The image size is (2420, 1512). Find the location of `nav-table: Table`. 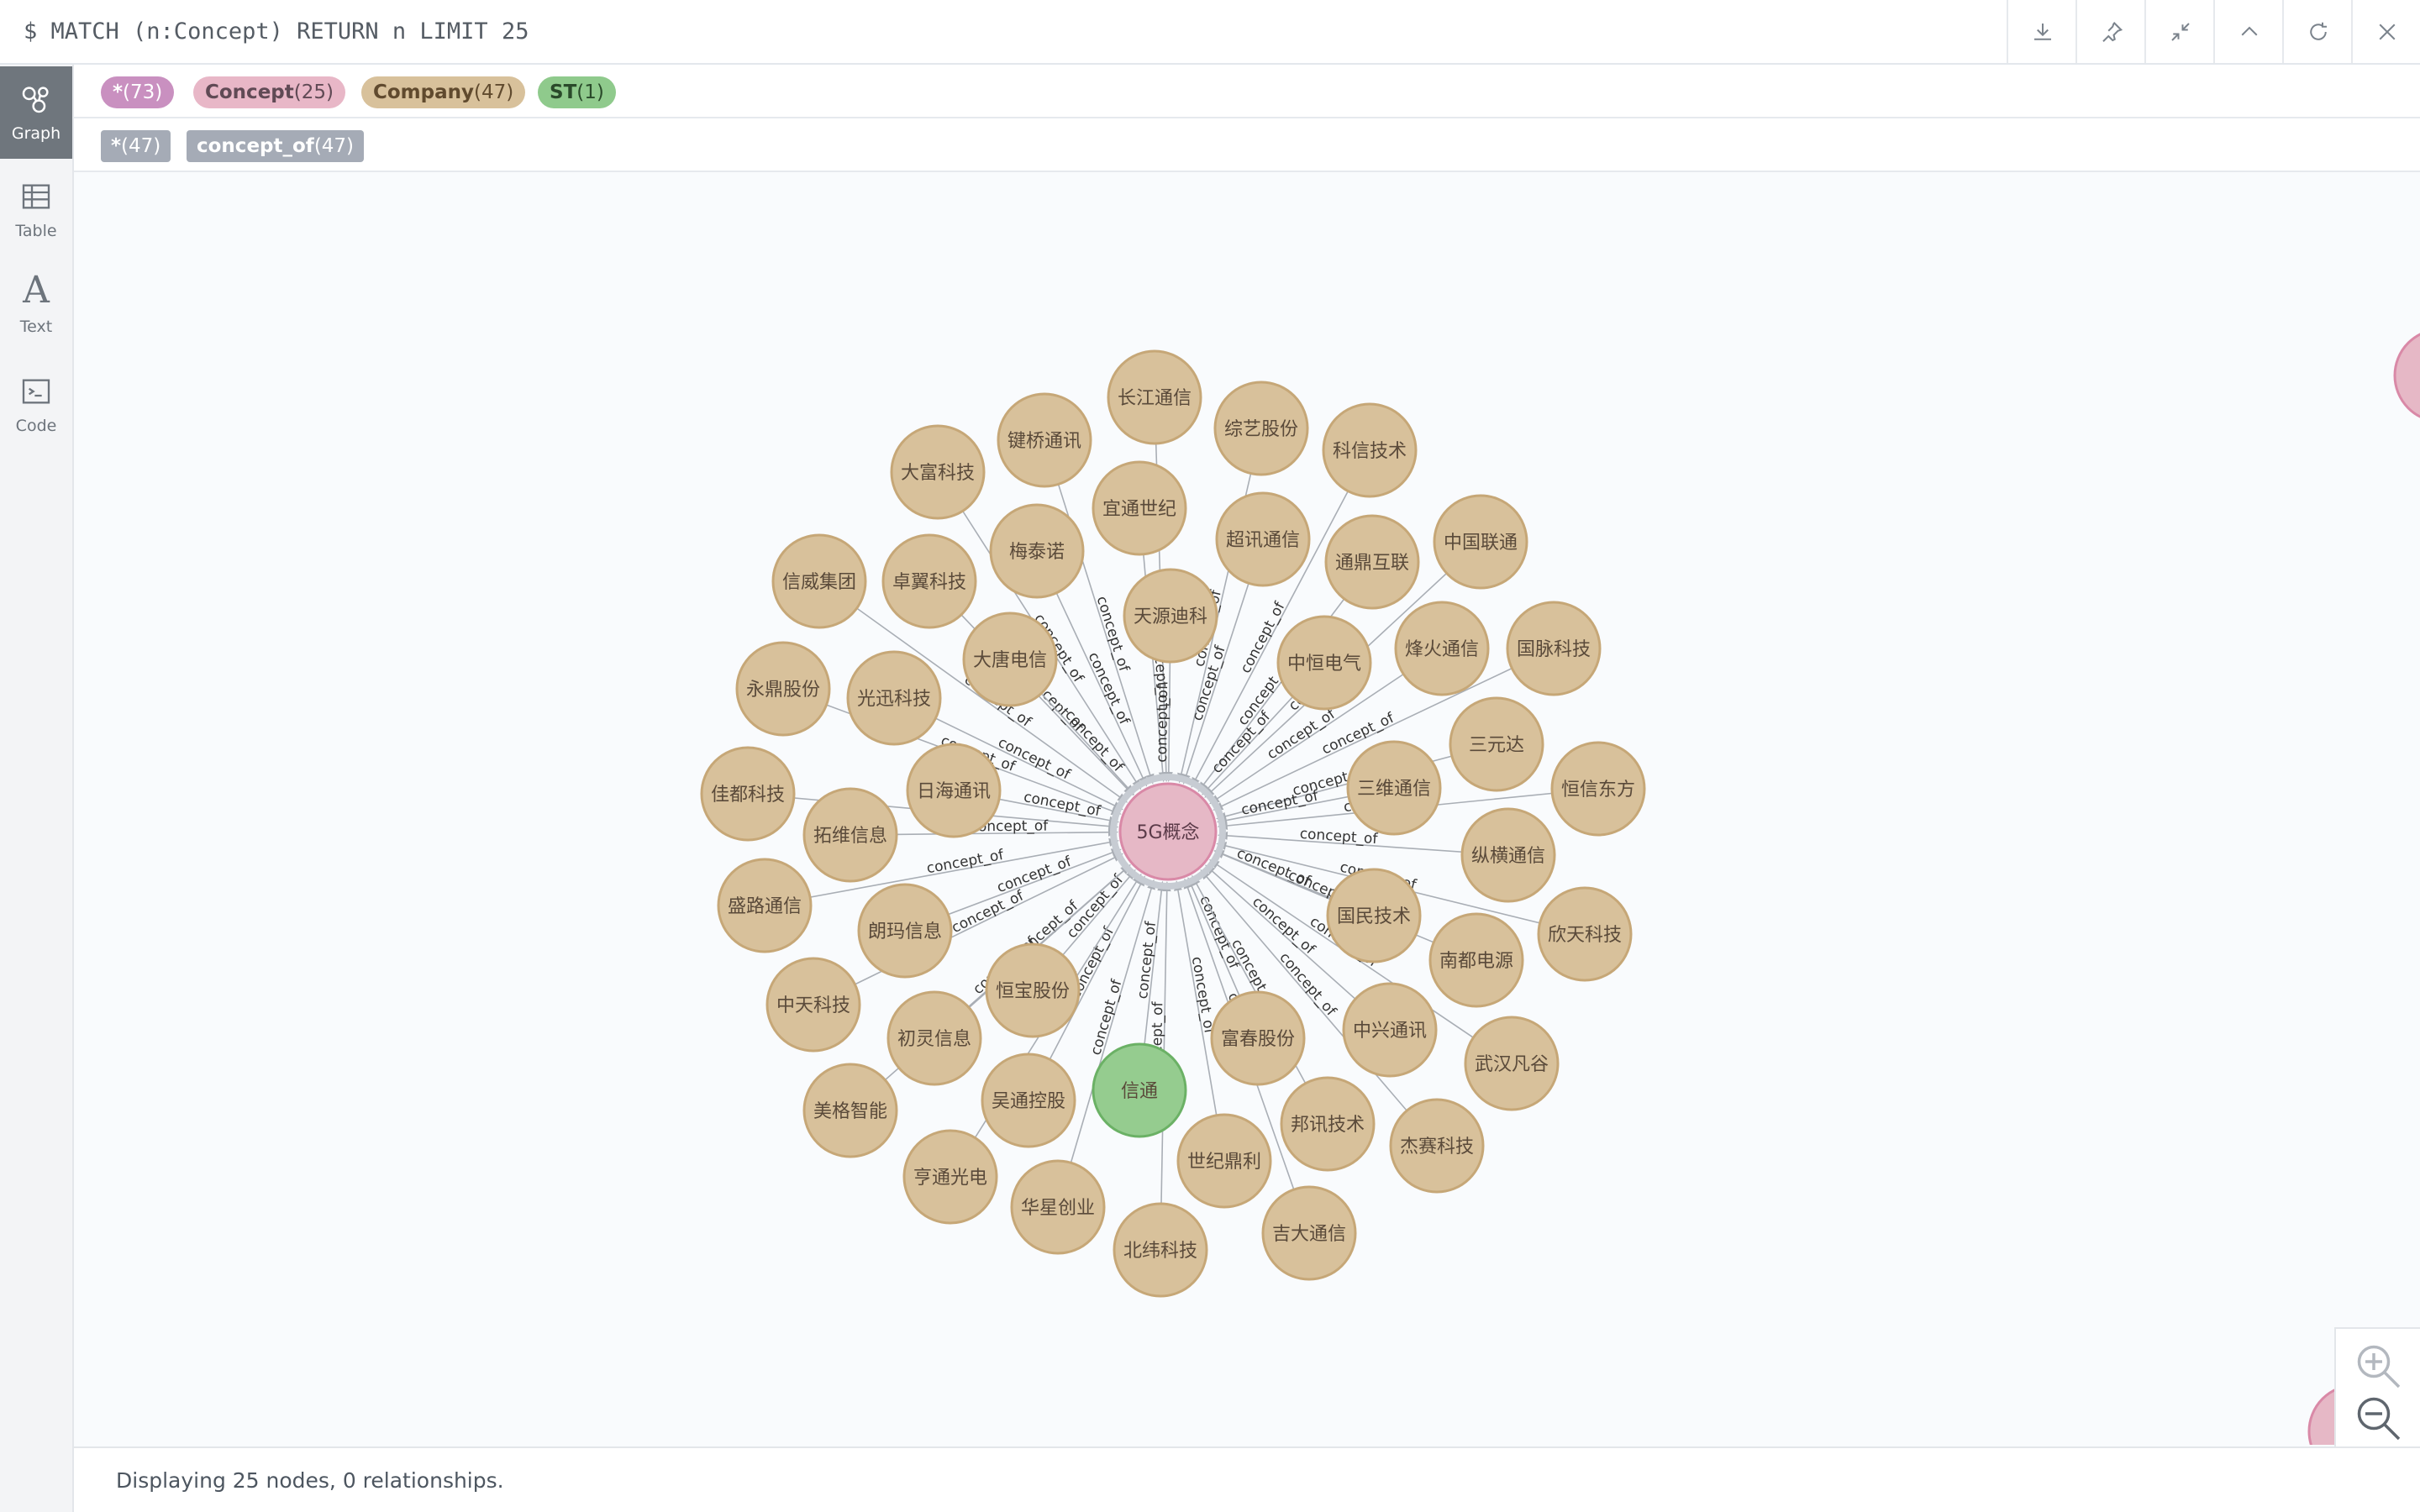

nav-table: Table is located at coordinates (36, 210).